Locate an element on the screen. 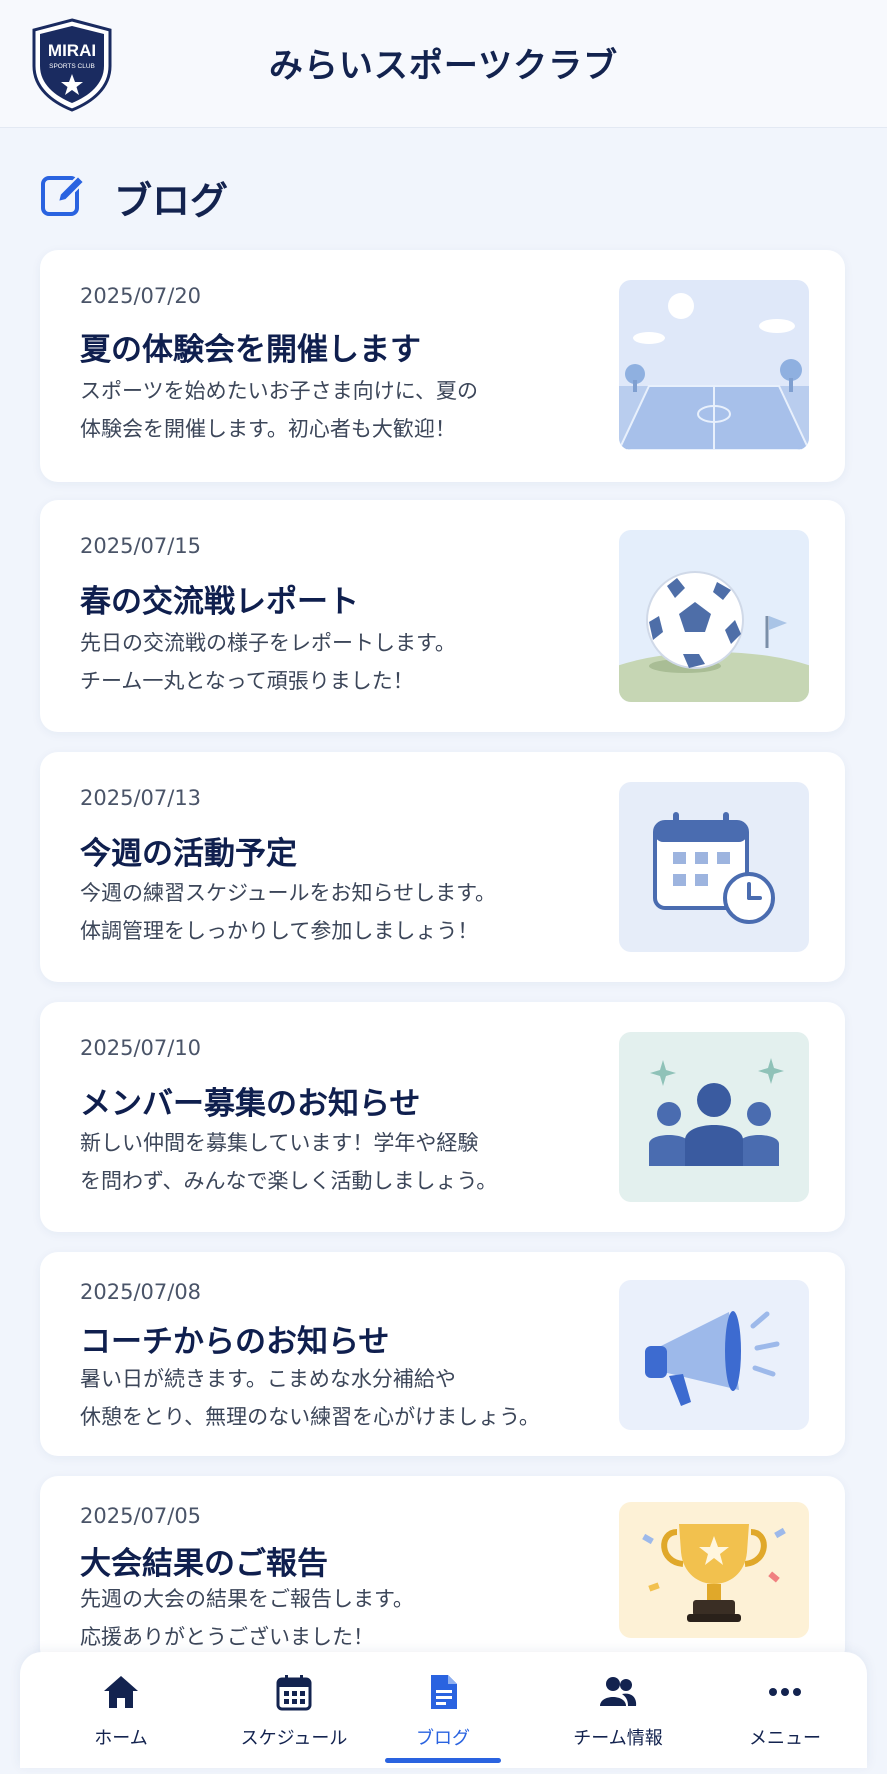 The image size is (887, 1774). post-excerpt: スポーツを始めたいお子さま向けに、夏の 体験会を開催します。初心者も大歓迎！ is located at coordinates (279, 410).